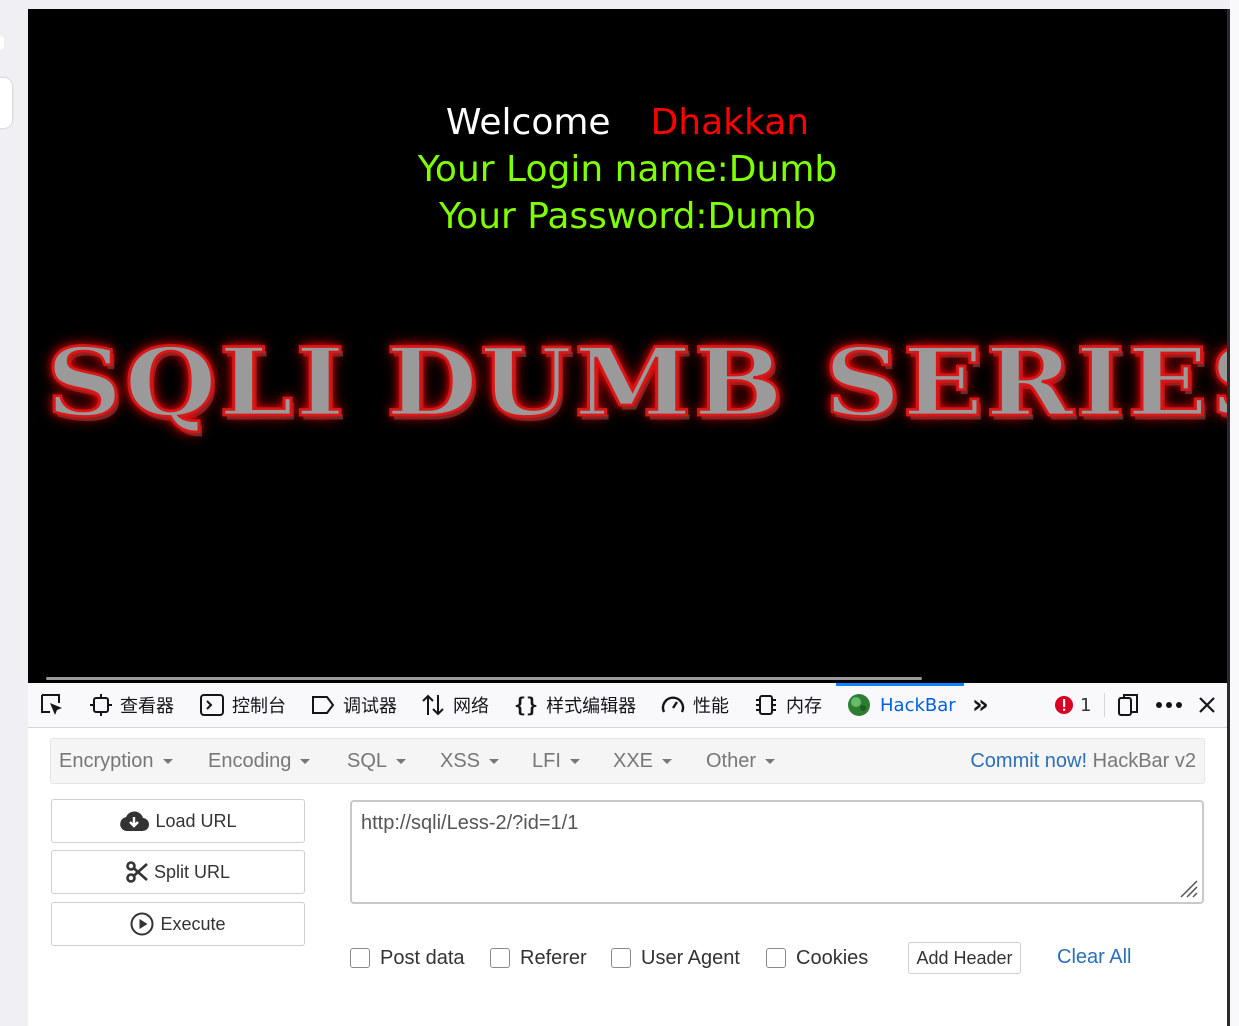  What do you see at coordinates (500, 958) in the screenshot?
I see `referer-checkbox` at bounding box center [500, 958].